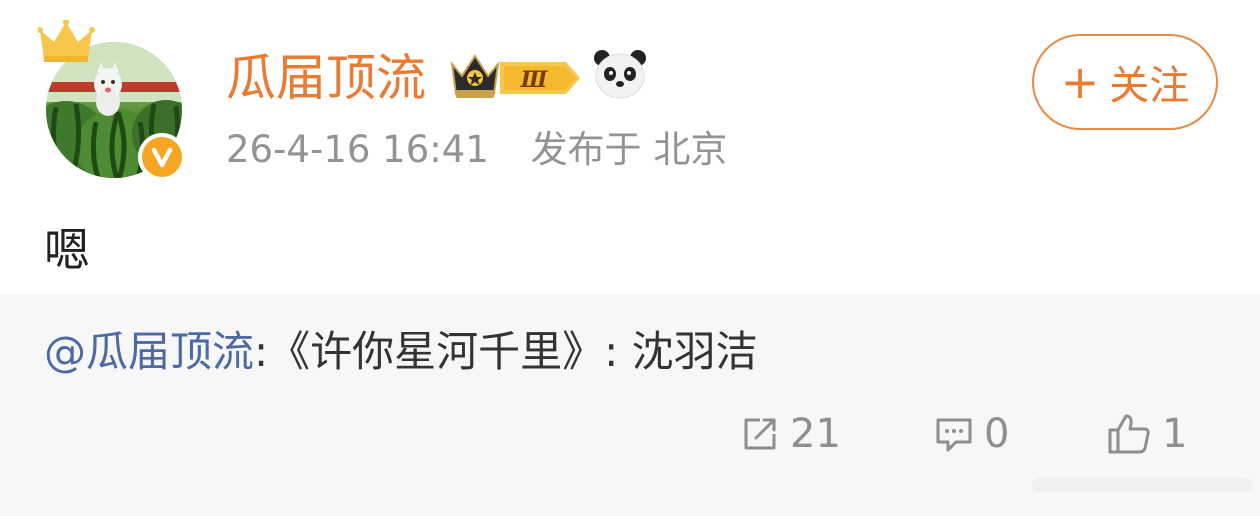  Describe the element at coordinates (1175, 434) in the screenshot. I see `like-count: 1` at that location.